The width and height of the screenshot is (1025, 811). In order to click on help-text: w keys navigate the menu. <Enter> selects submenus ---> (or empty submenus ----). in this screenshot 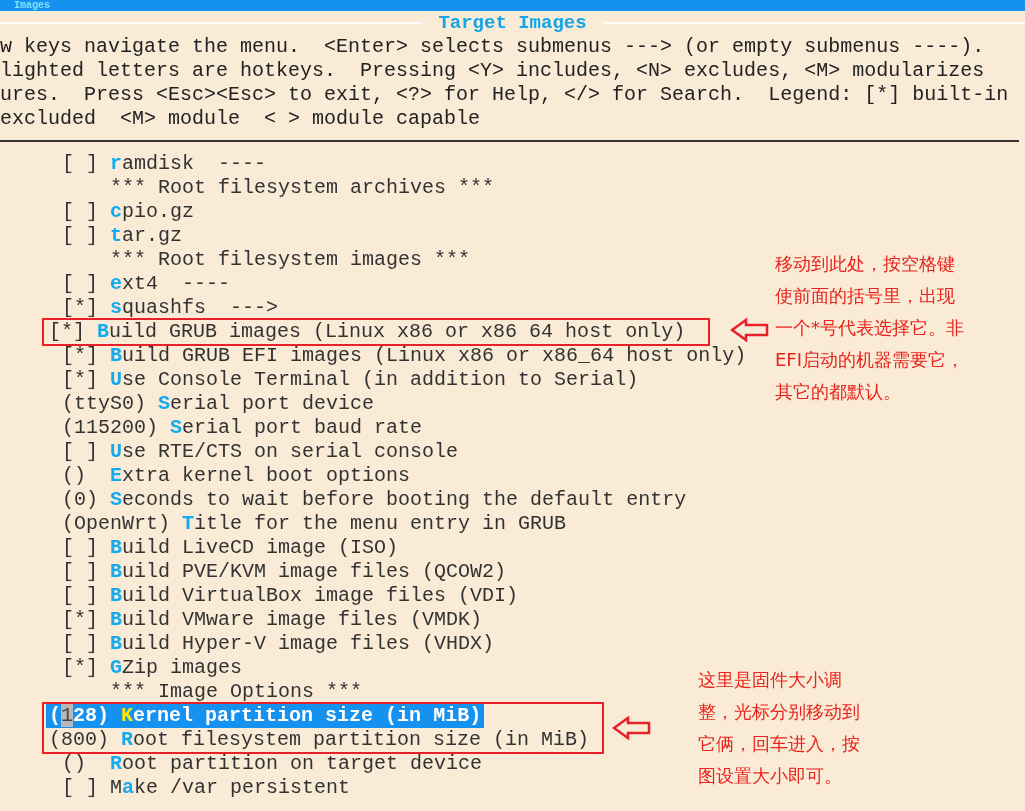, I will do `click(493, 47)`.